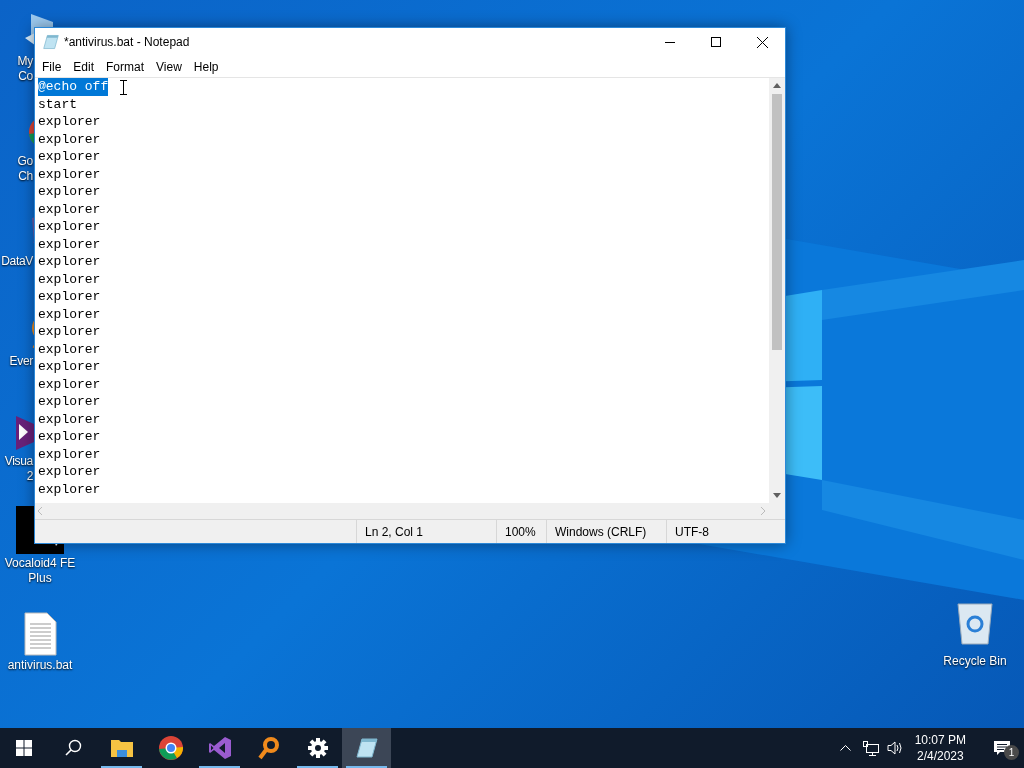 The width and height of the screenshot is (1024, 768). Describe the element at coordinates (16, 361) in the screenshot. I see `icon-label: Ever` at that location.